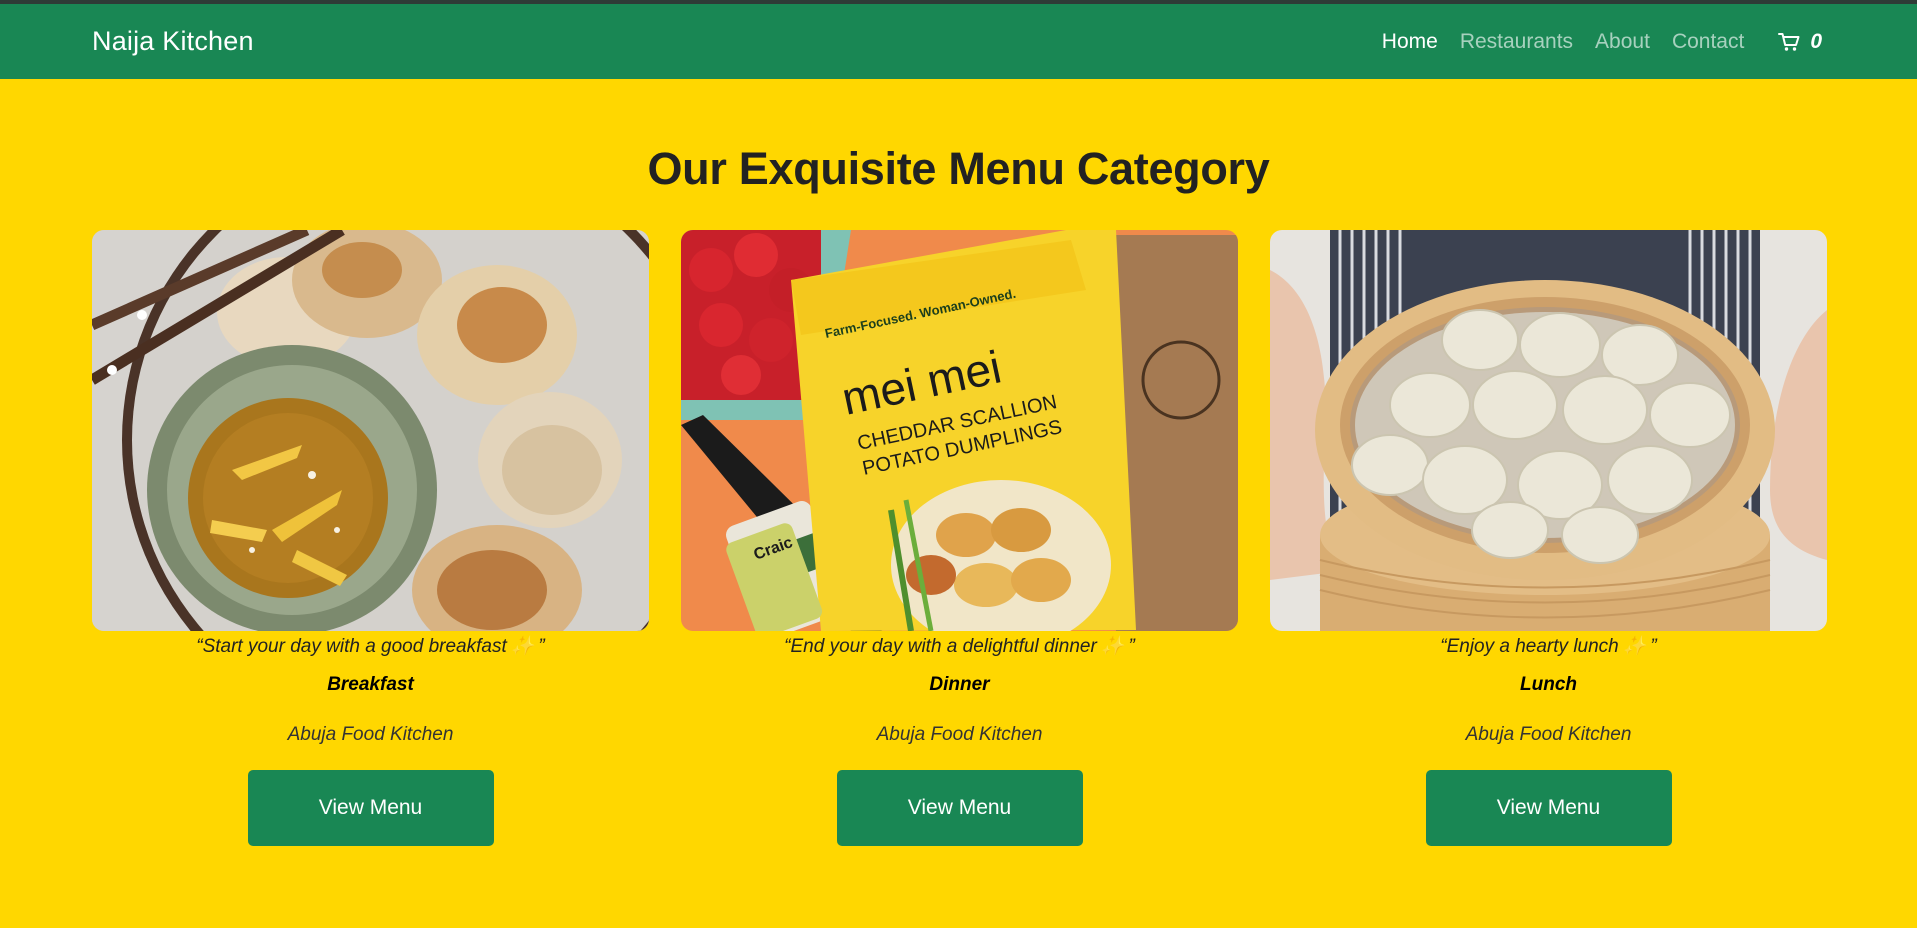 This screenshot has height=928, width=1917. What do you see at coordinates (958, 168) in the screenshot?
I see `page-title: Our Exquisite Menu Category` at bounding box center [958, 168].